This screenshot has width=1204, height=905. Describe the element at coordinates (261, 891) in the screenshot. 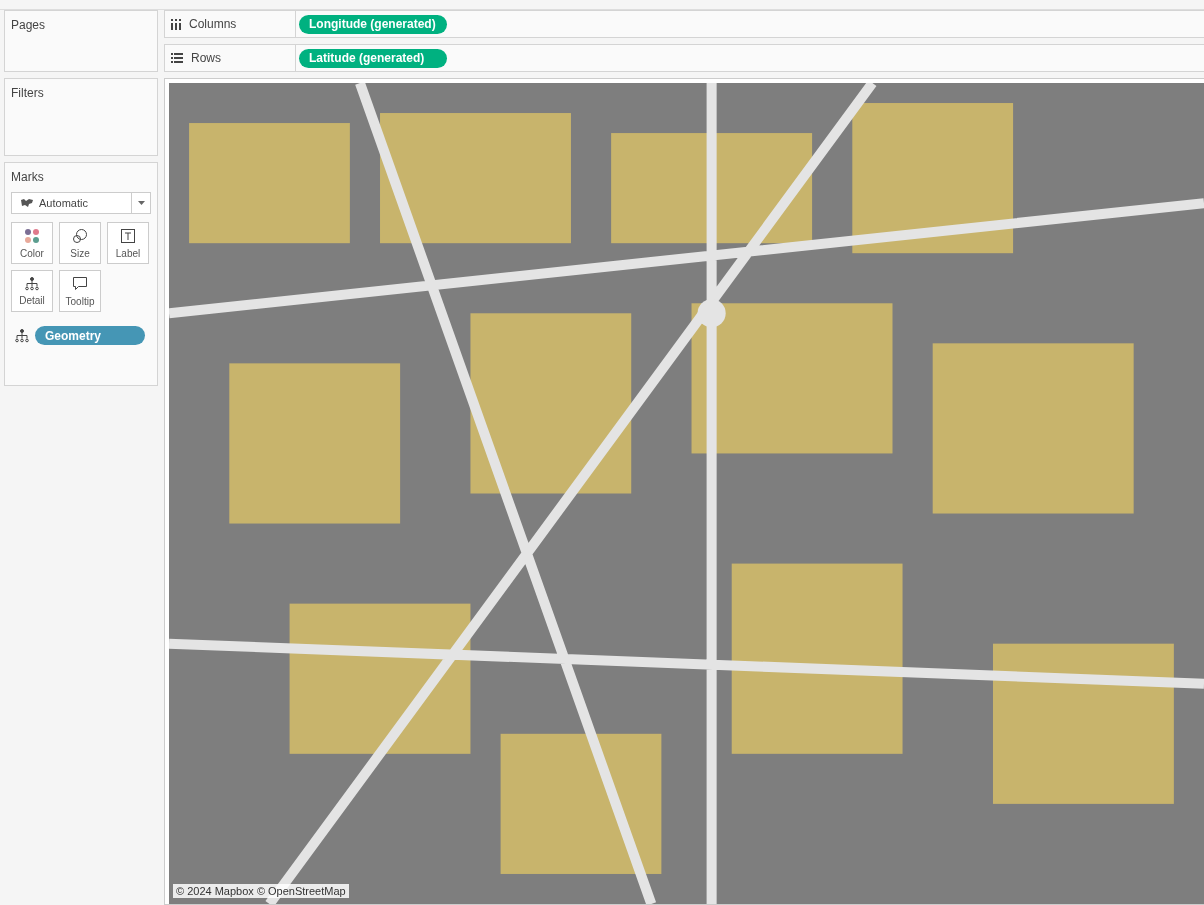

I see `map-attribution: © 2024 Mapbox © OpenStreetMap` at that location.